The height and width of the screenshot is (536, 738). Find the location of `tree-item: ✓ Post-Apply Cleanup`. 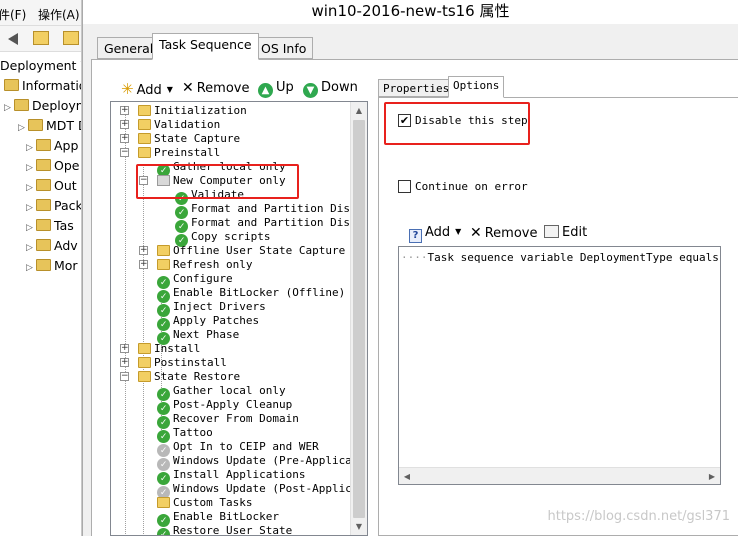

tree-item: ✓ Post-Apply Cleanup is located at coordinates (225, 406).